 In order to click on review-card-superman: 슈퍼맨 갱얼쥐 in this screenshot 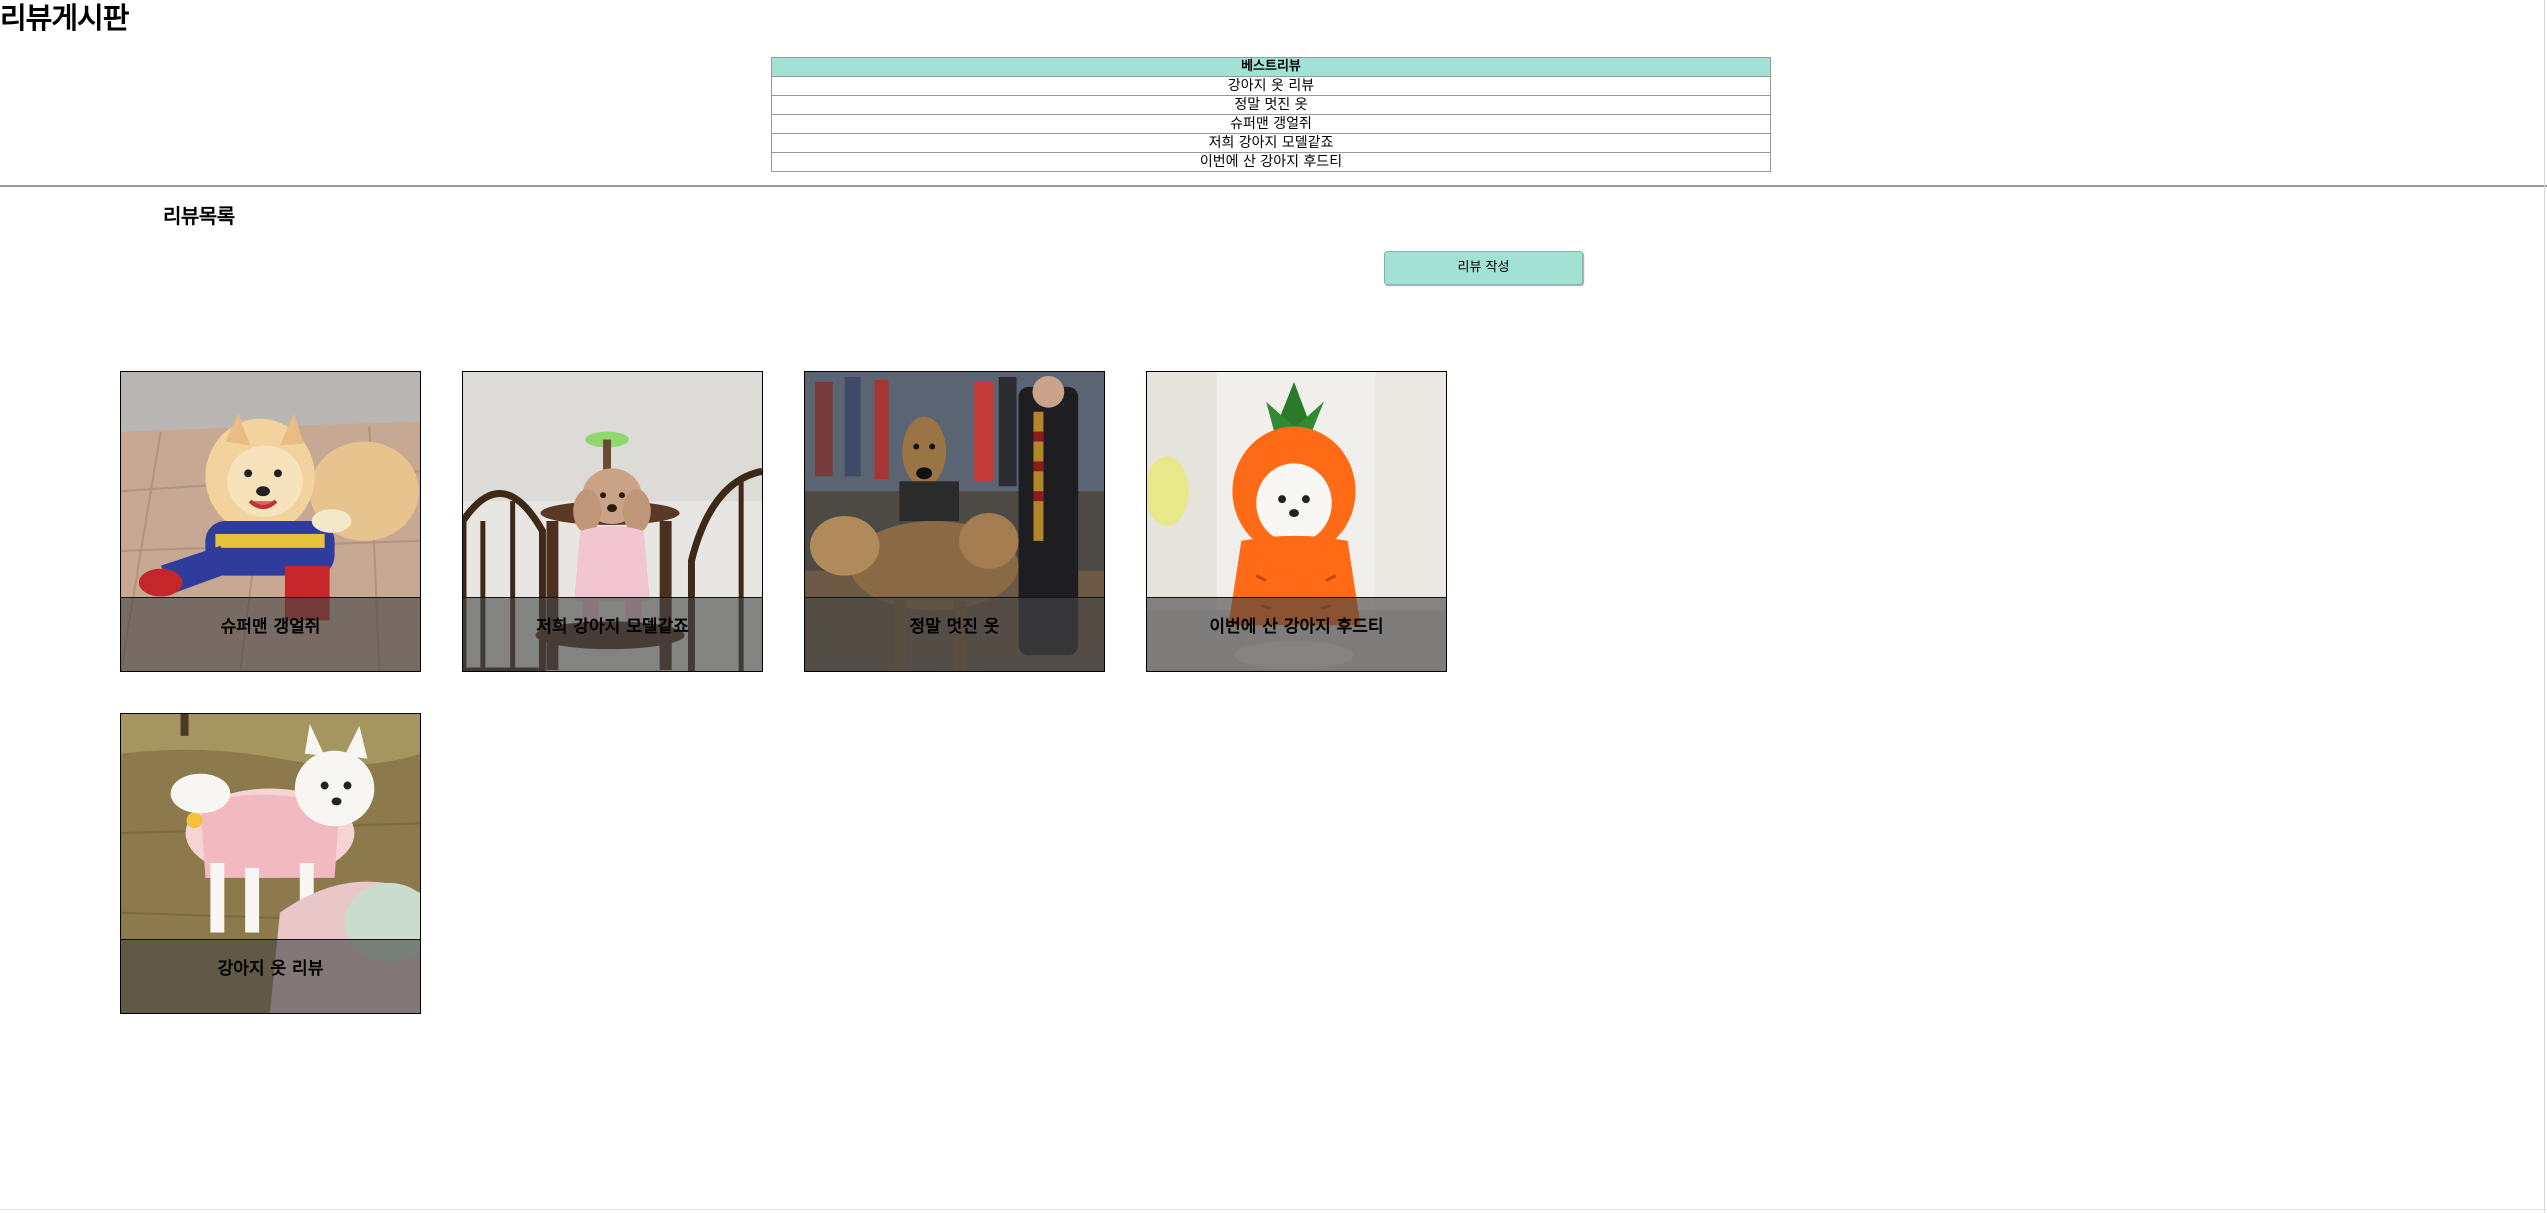, I will do `click(270, 521)`.